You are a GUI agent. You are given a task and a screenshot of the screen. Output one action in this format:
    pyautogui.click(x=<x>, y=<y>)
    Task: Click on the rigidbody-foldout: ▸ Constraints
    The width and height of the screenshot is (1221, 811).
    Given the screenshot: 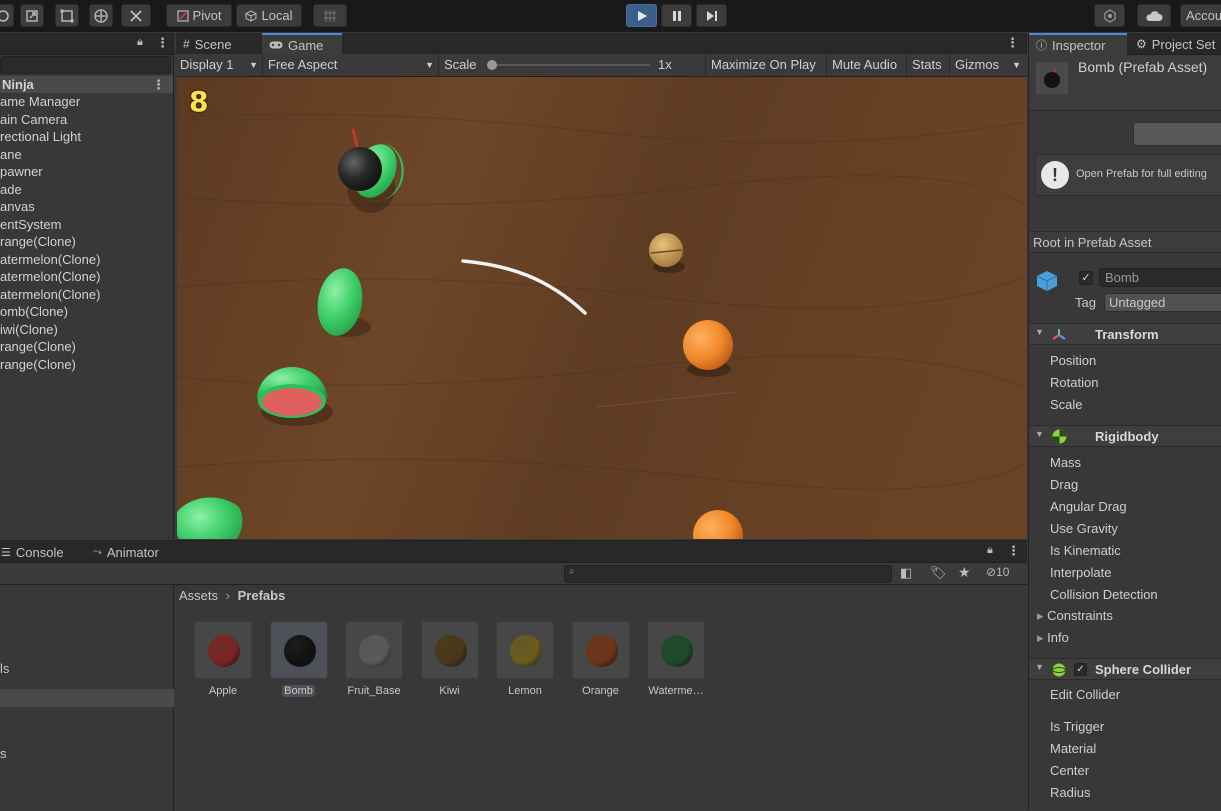 What is the action you would take?
    pyautogui.click(x=1075, y=616)
    